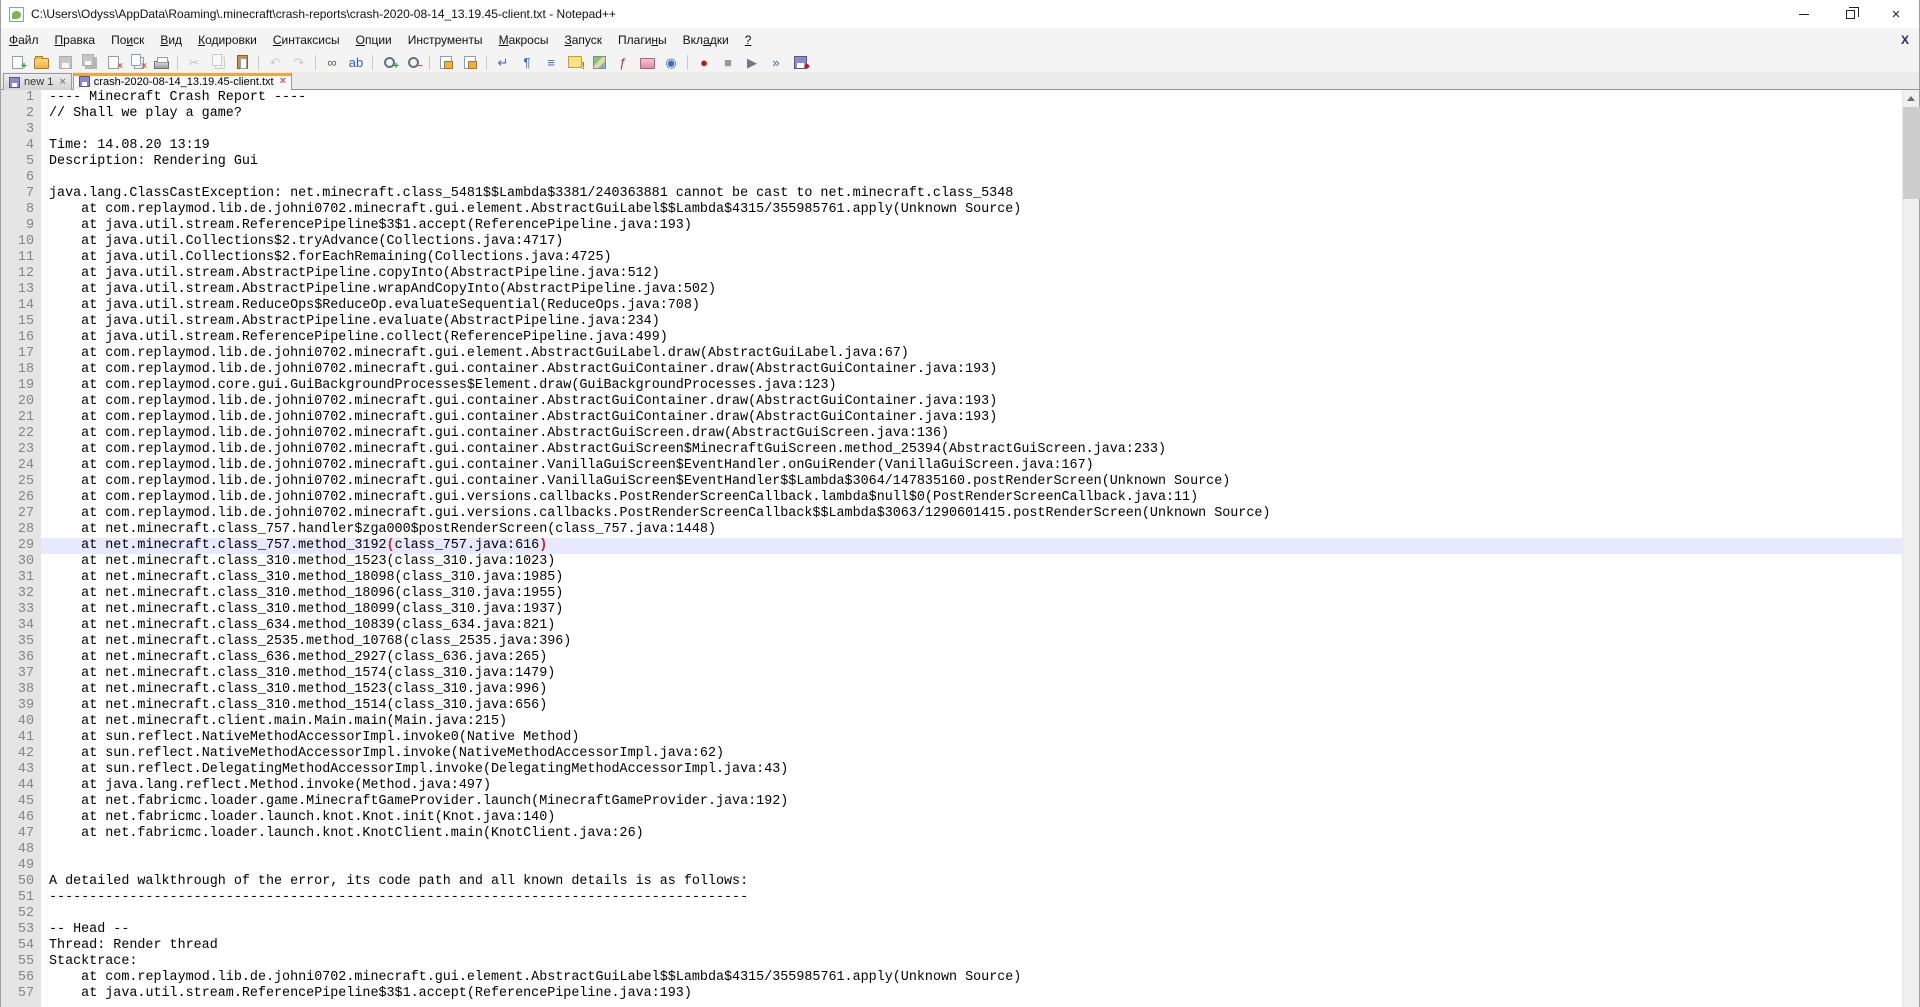  I want to click on document-monitor-icon: ◉, so click(671, 62).